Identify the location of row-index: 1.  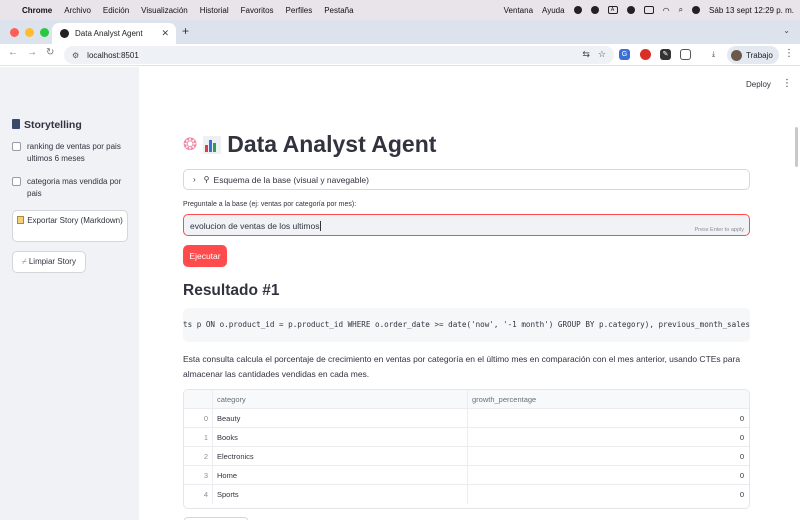
(205, 437).